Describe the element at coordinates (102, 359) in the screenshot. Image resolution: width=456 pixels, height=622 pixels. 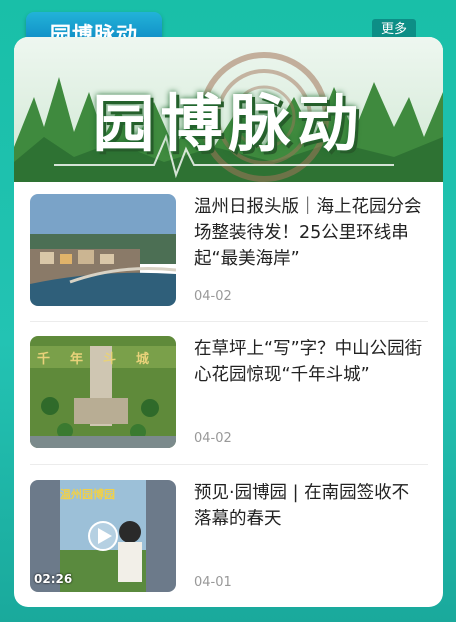
I see `thumb-lawn-text: 千年斗城` at that location.